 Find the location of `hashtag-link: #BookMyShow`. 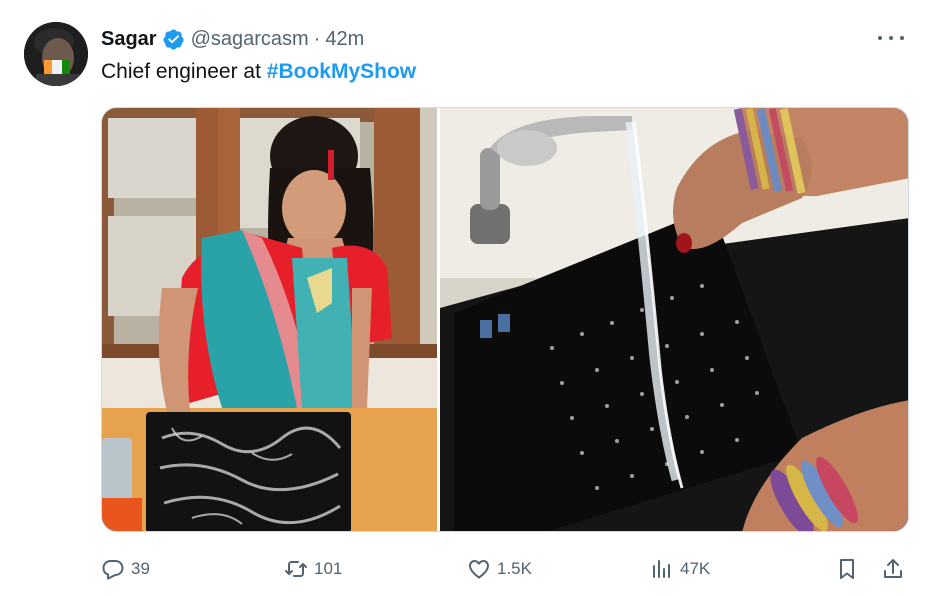

hashtag-link: #BookMyShow is located at coordinates (341, 71).